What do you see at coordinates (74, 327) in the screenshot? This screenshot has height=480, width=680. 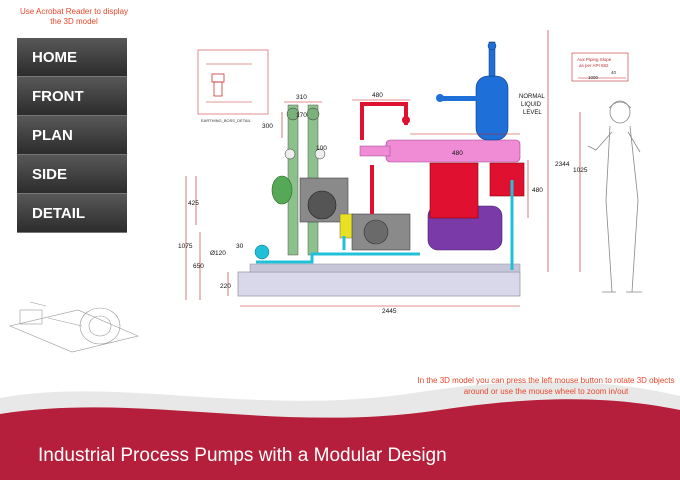 I see `skid-thumbnail` at bounding box center [74, 327].